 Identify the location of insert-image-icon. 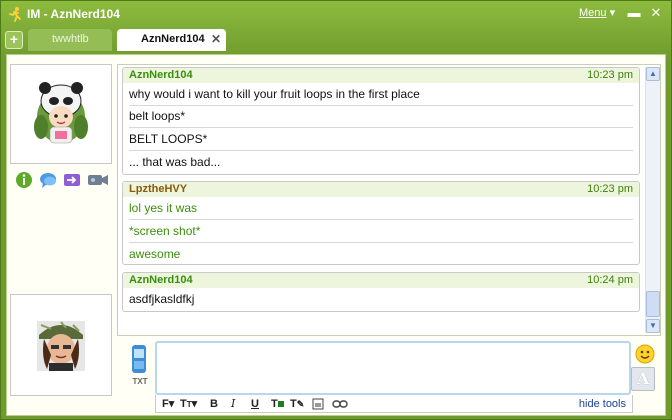
(318, 404).